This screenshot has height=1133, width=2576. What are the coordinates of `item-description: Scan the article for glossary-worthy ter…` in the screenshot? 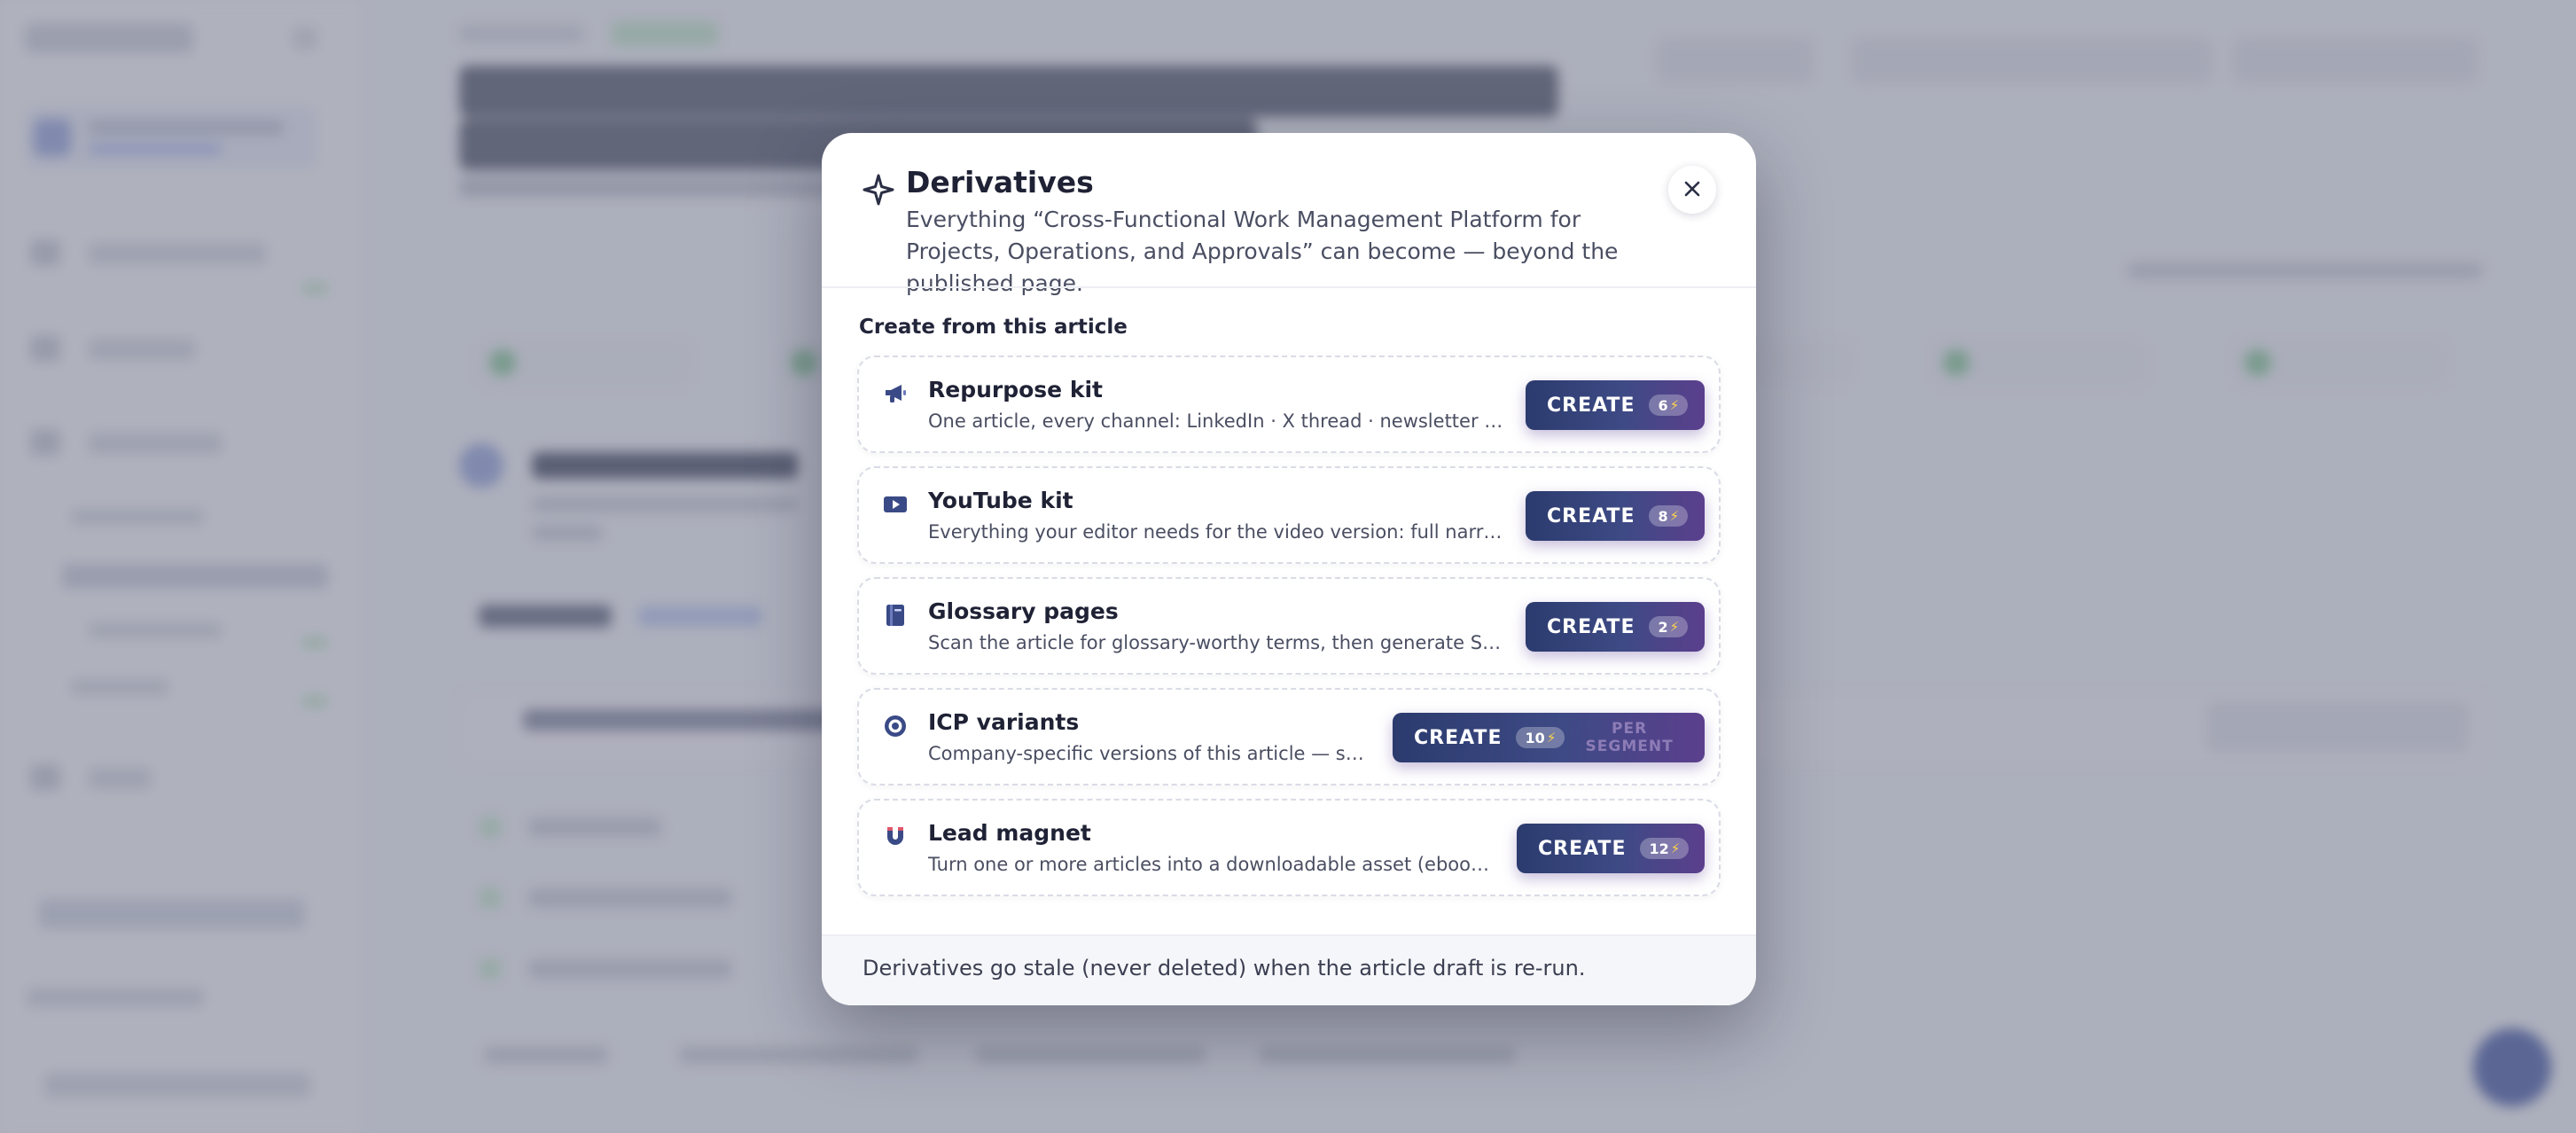 It's located at (1216, 642).